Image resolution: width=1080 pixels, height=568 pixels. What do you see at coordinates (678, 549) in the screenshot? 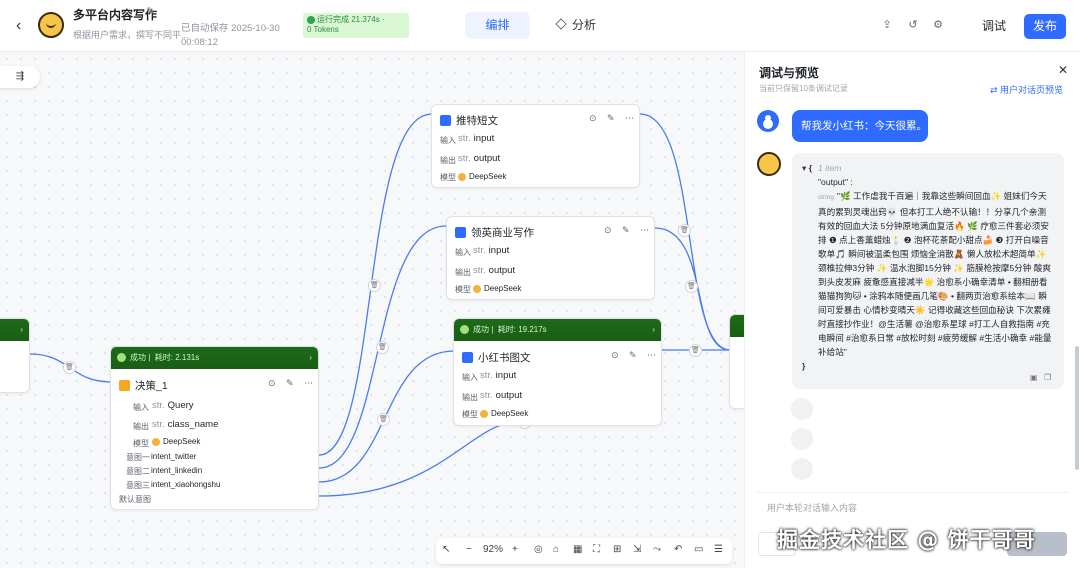
I see `undo-icon: ↶` at bounding box center [678, 549].